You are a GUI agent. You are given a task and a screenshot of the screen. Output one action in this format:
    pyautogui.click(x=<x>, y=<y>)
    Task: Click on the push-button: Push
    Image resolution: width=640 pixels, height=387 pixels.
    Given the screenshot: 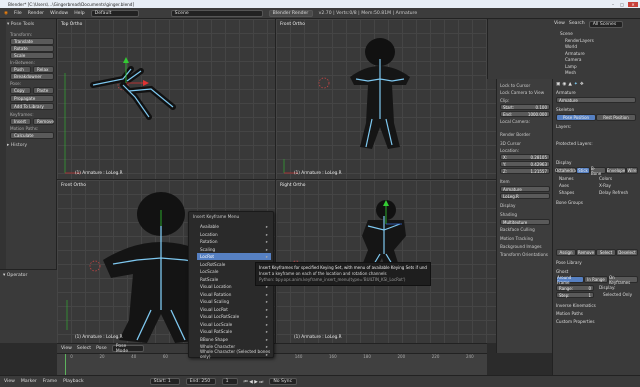 What is the action you would take?
    pyautogui.click(x=20, y=69)
    